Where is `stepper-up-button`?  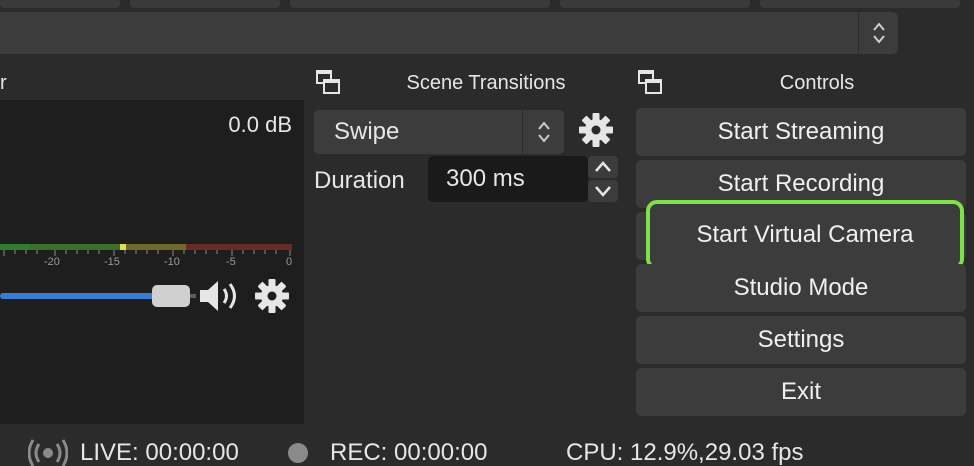 stepper-up-button is located at coordinates (603, 167).